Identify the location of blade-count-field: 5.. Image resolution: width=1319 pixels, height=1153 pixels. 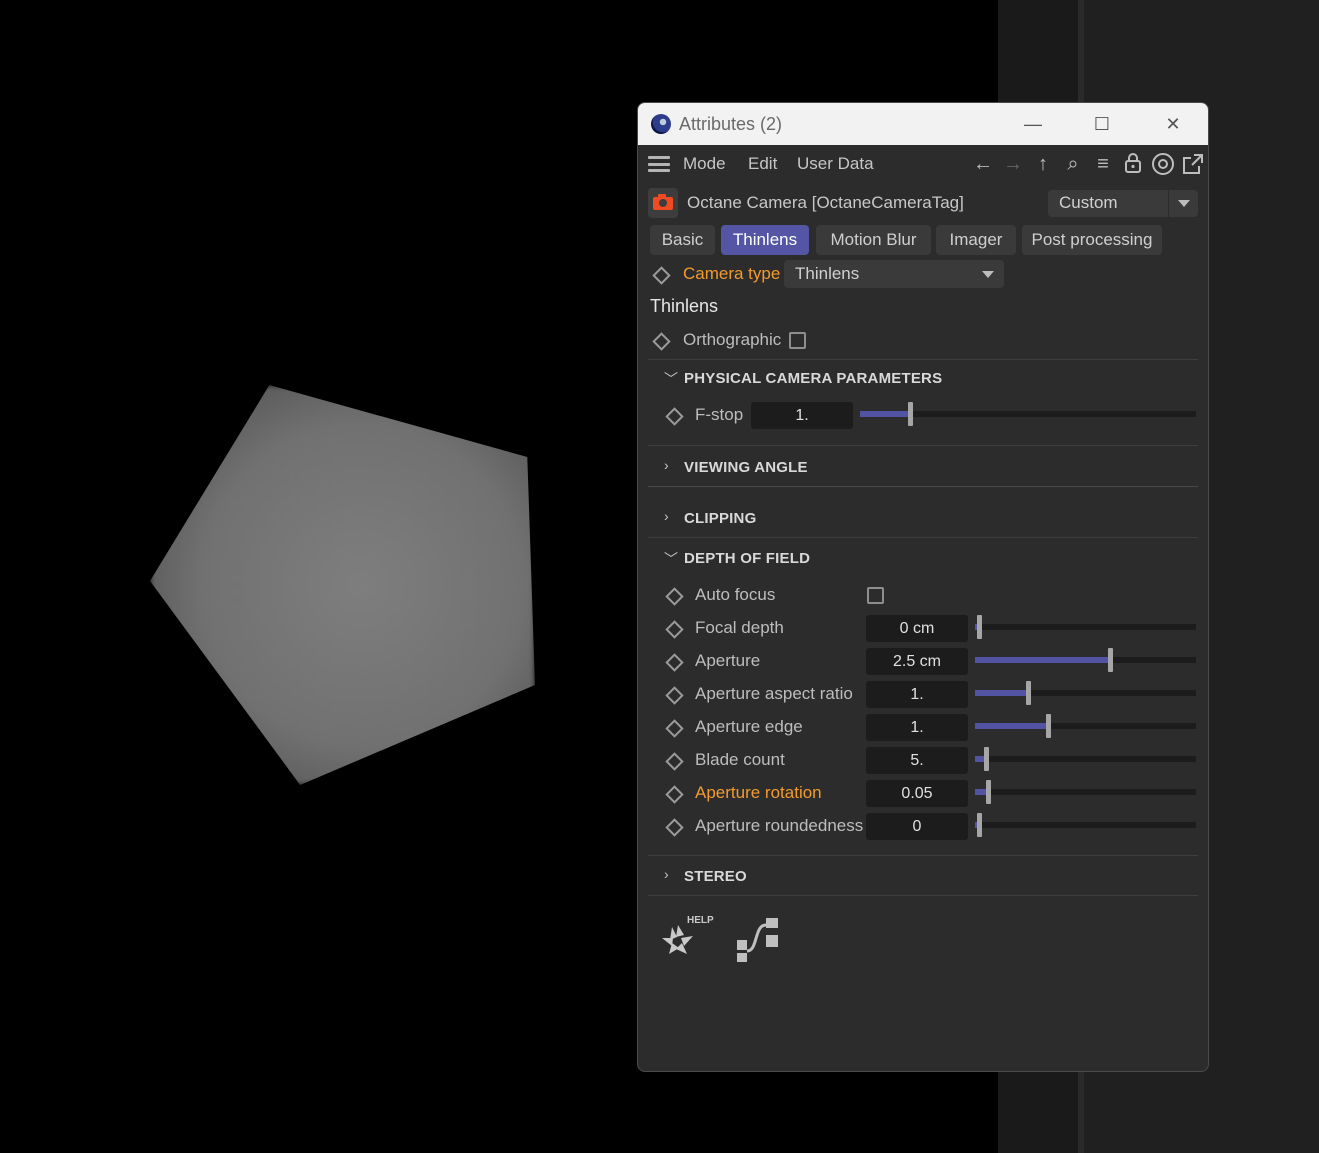
(917, 760).